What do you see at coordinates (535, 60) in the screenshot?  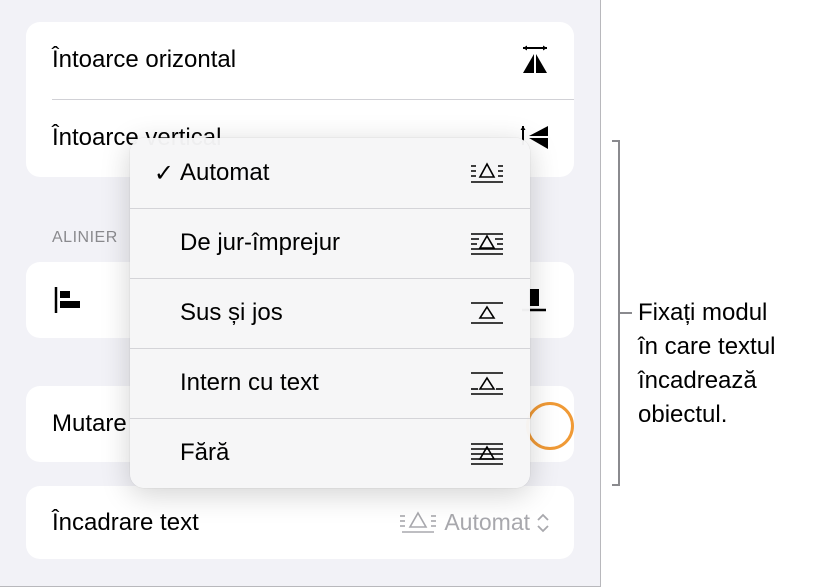 I see `flip-horizontal-icon` at bounding box center [535, 60].